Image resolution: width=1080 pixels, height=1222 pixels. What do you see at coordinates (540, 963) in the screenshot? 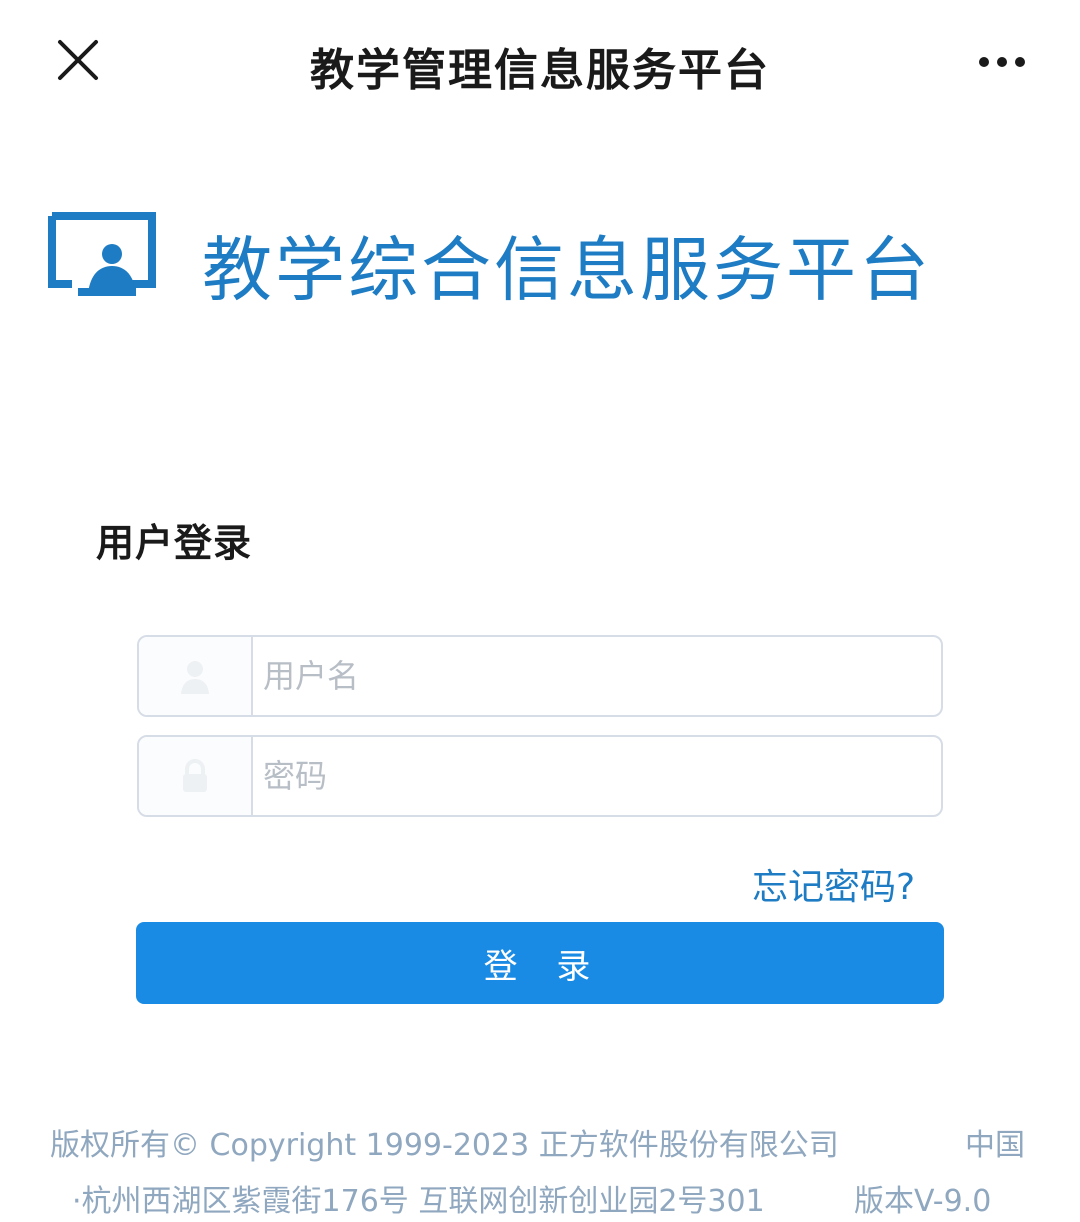
I see `login-button: 登 录` at bounding box center [540, 963].